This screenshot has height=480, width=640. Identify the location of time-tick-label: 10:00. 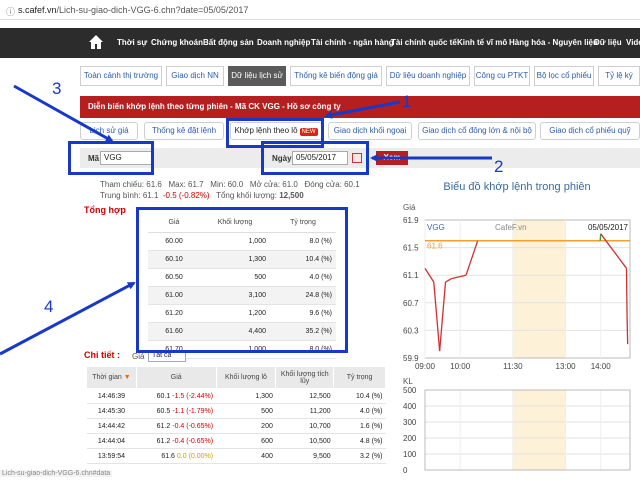
(460, 366).